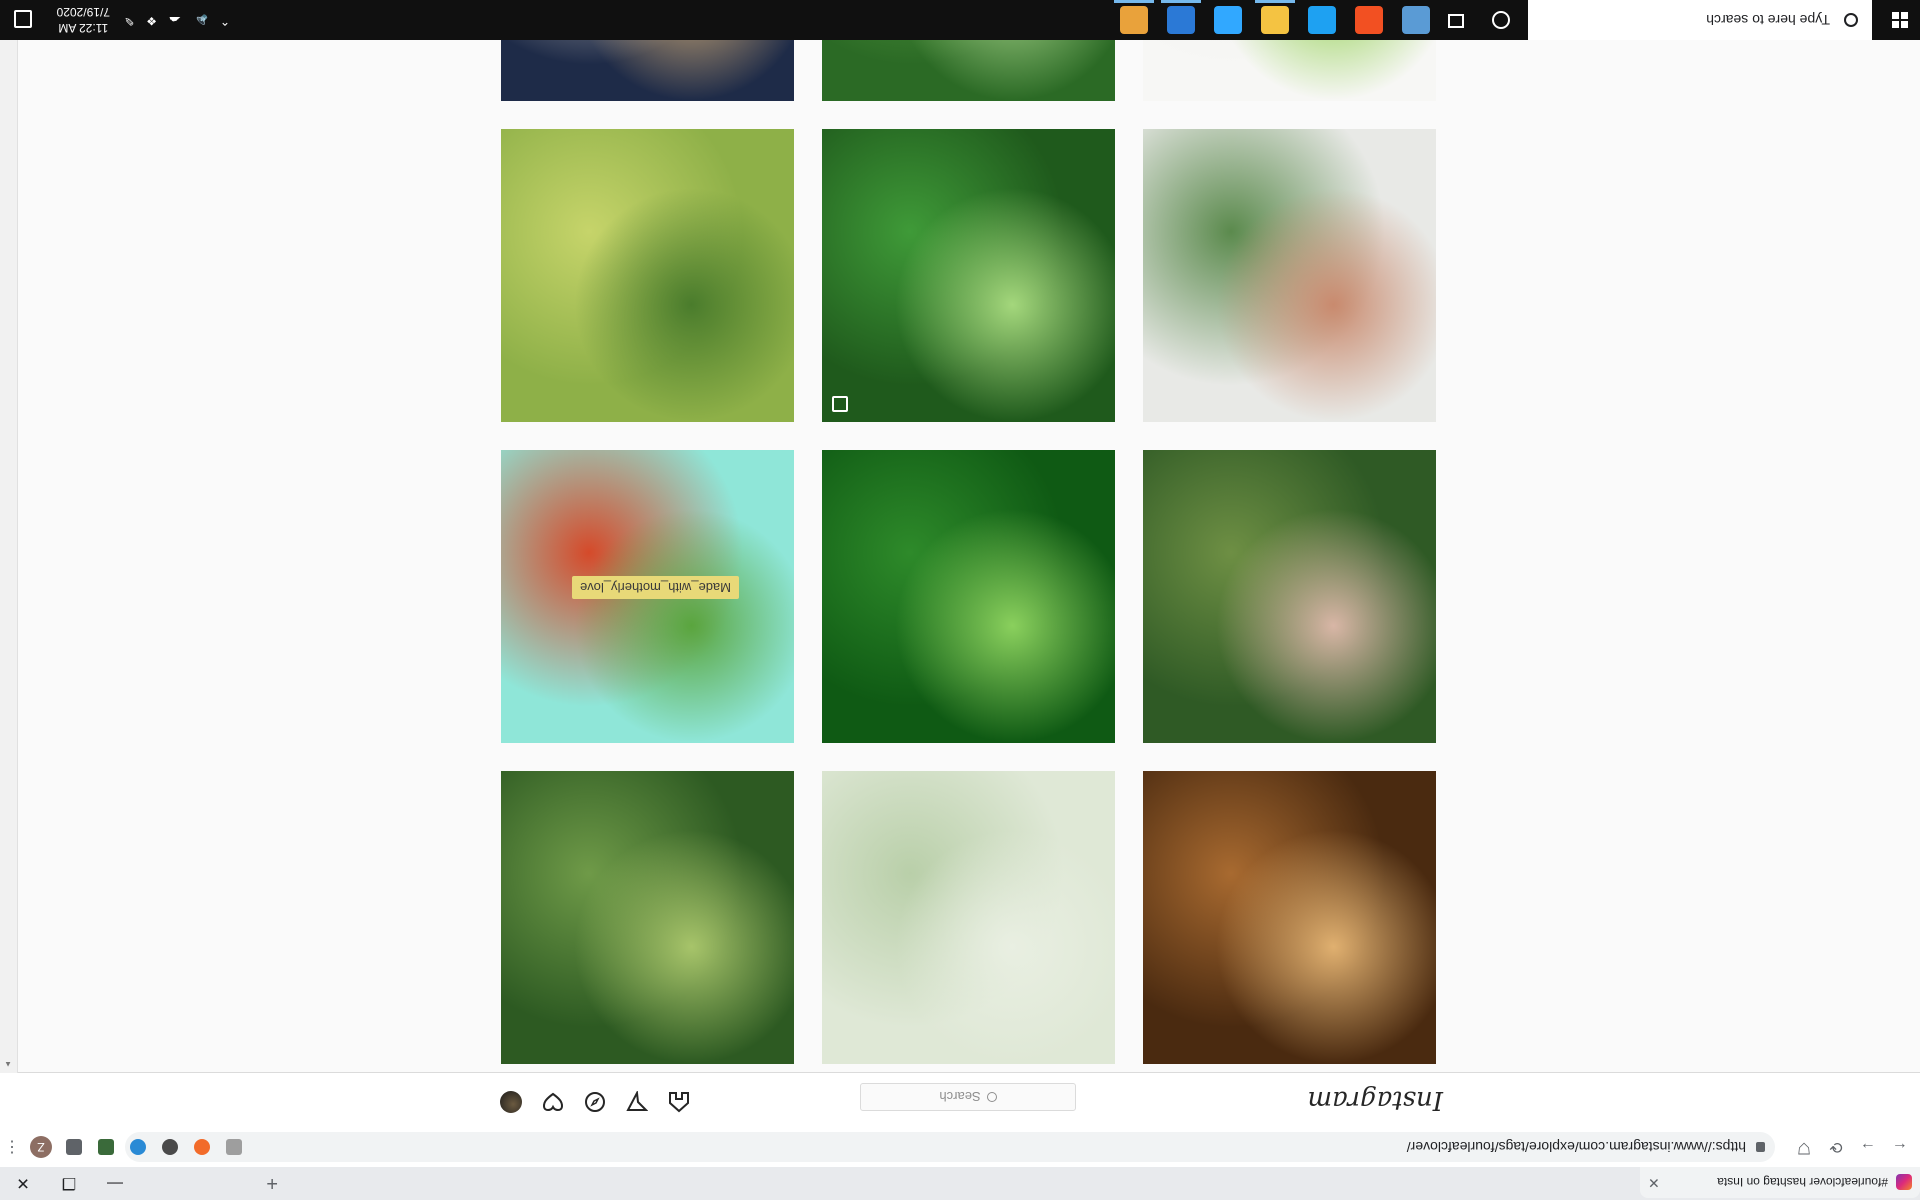 The height and width of the screenshot is (1200, 1920). Describe the element at coordinates (1768, 20) in the screenshot. I see `taskbar-search-text: Type here to search` at that location.